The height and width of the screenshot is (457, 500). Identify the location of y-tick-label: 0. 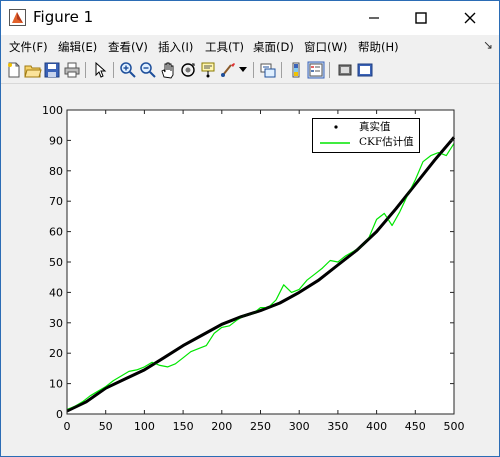
(59, 414).